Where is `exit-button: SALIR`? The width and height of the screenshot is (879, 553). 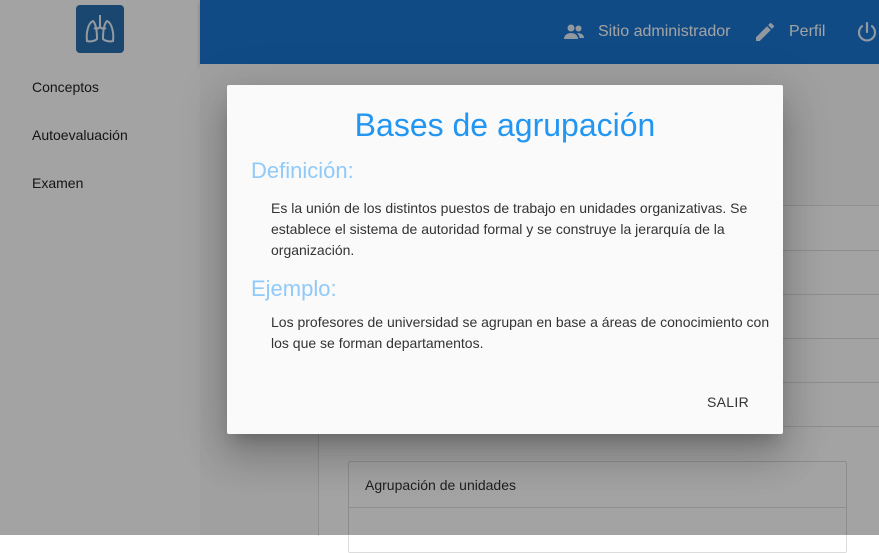 exit-button: SALIR is located at coordinates (728, 402).